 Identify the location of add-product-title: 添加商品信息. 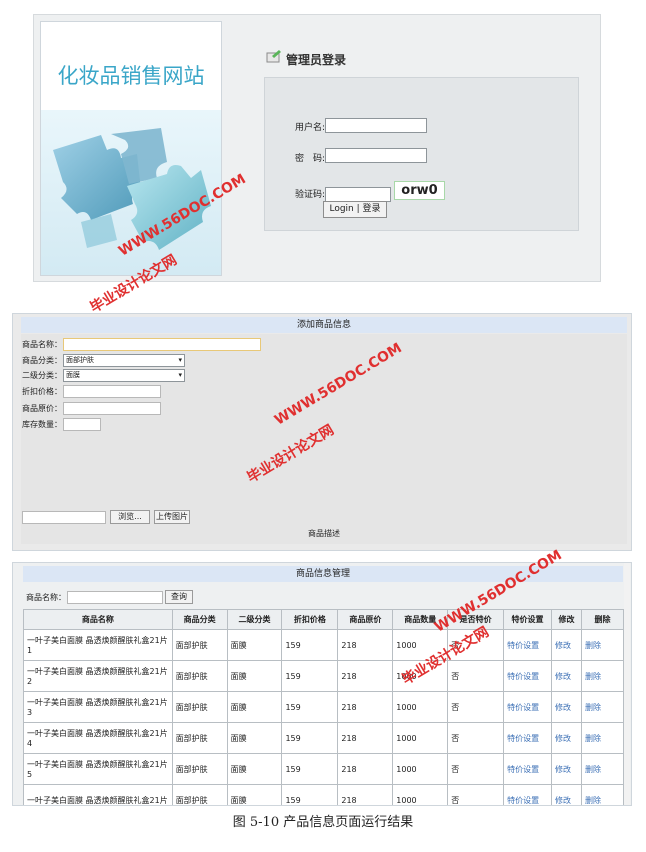
(324, 325).